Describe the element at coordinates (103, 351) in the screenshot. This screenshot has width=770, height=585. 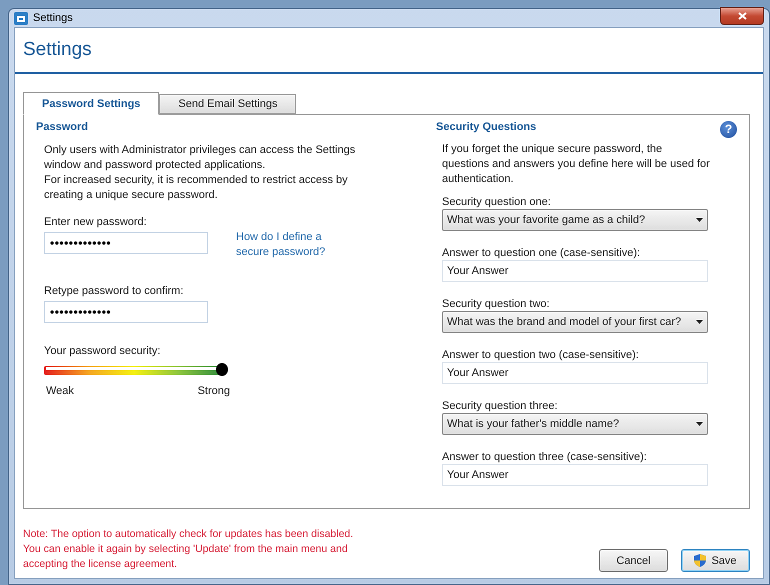
I see `field-label: Your password security:` at that location.